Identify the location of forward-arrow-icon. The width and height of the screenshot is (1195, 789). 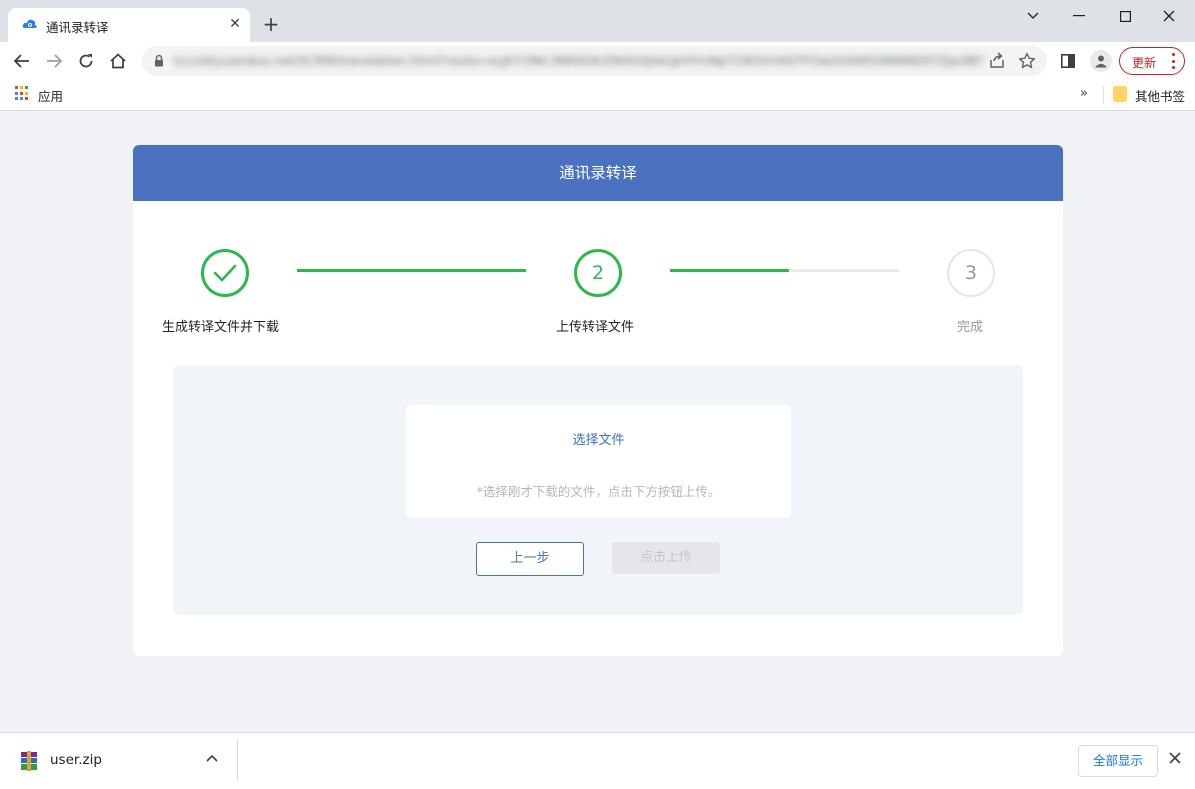
(54, 61).